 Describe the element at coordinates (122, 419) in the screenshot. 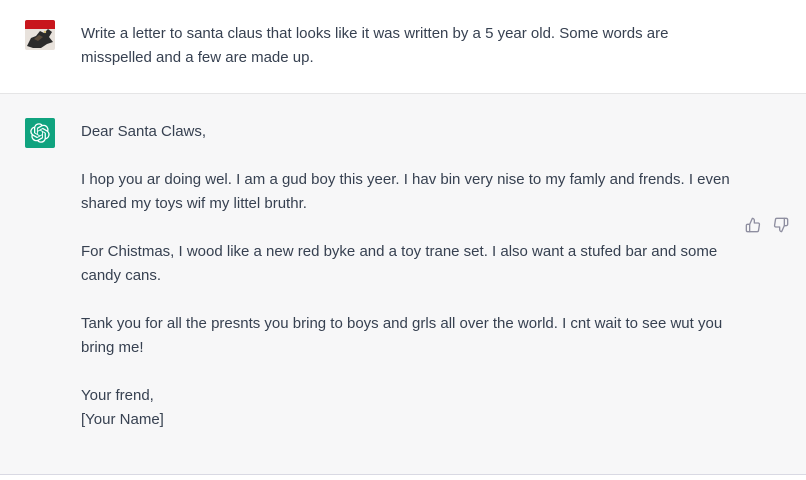

I see `letter-signature: [Your Name]` at that location.